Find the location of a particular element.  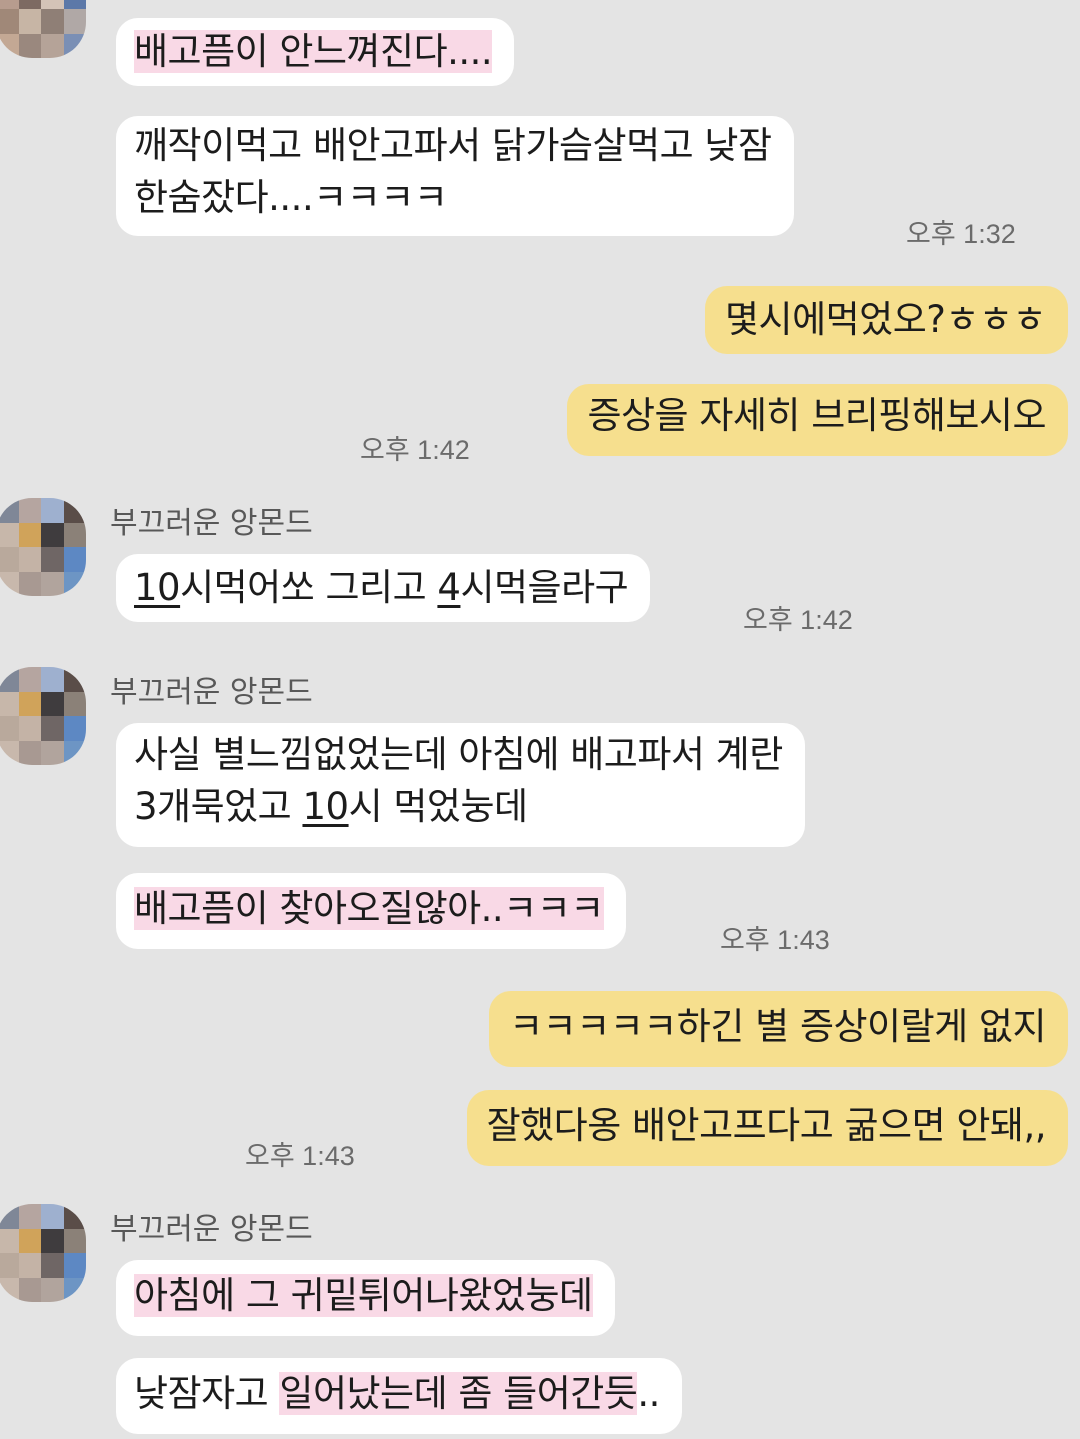

message-bubble-sent: ㅋㅋㅋㅋㅋ하긴 별 증상이랄게 없지 is located at coordinates (778, 1029).